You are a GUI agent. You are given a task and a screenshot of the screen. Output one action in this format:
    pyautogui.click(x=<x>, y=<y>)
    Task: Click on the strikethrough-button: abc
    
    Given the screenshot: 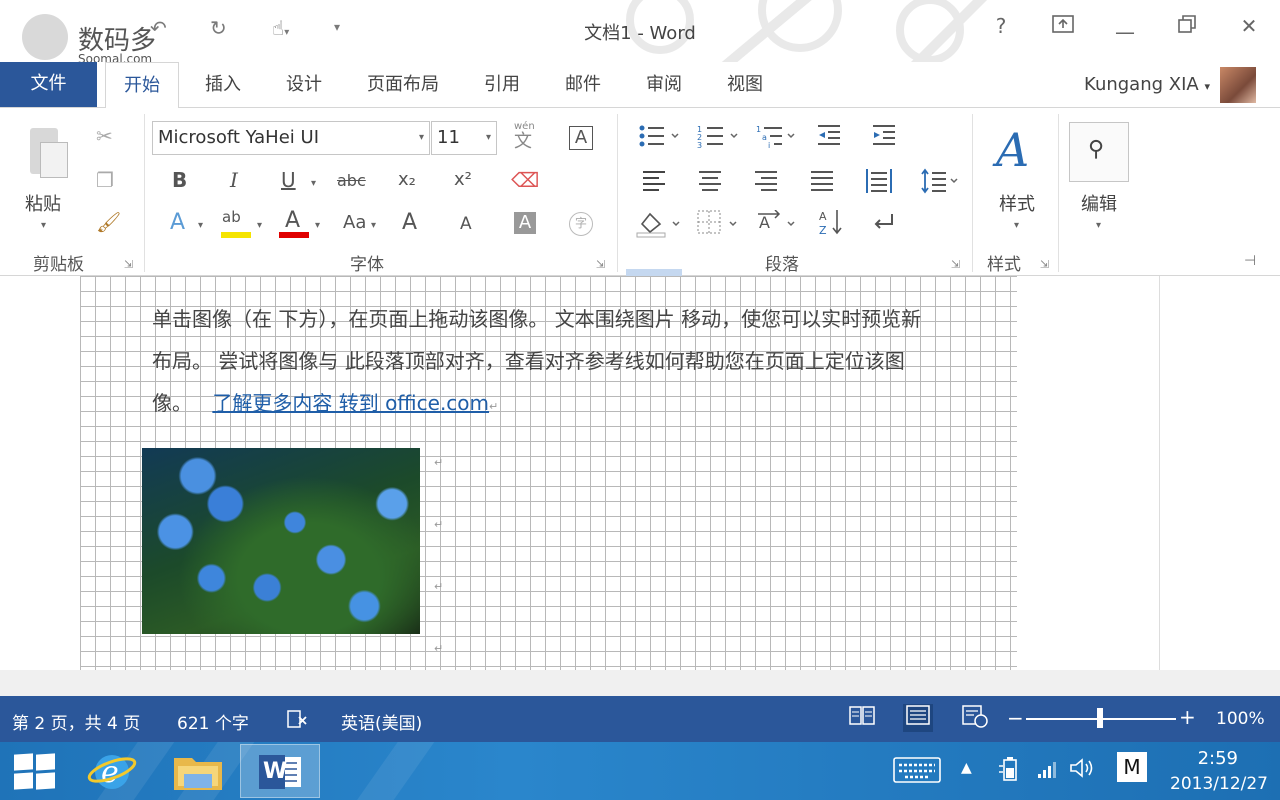 What is the action you would take?
    pyautogui.click(x=351, y=181)
    